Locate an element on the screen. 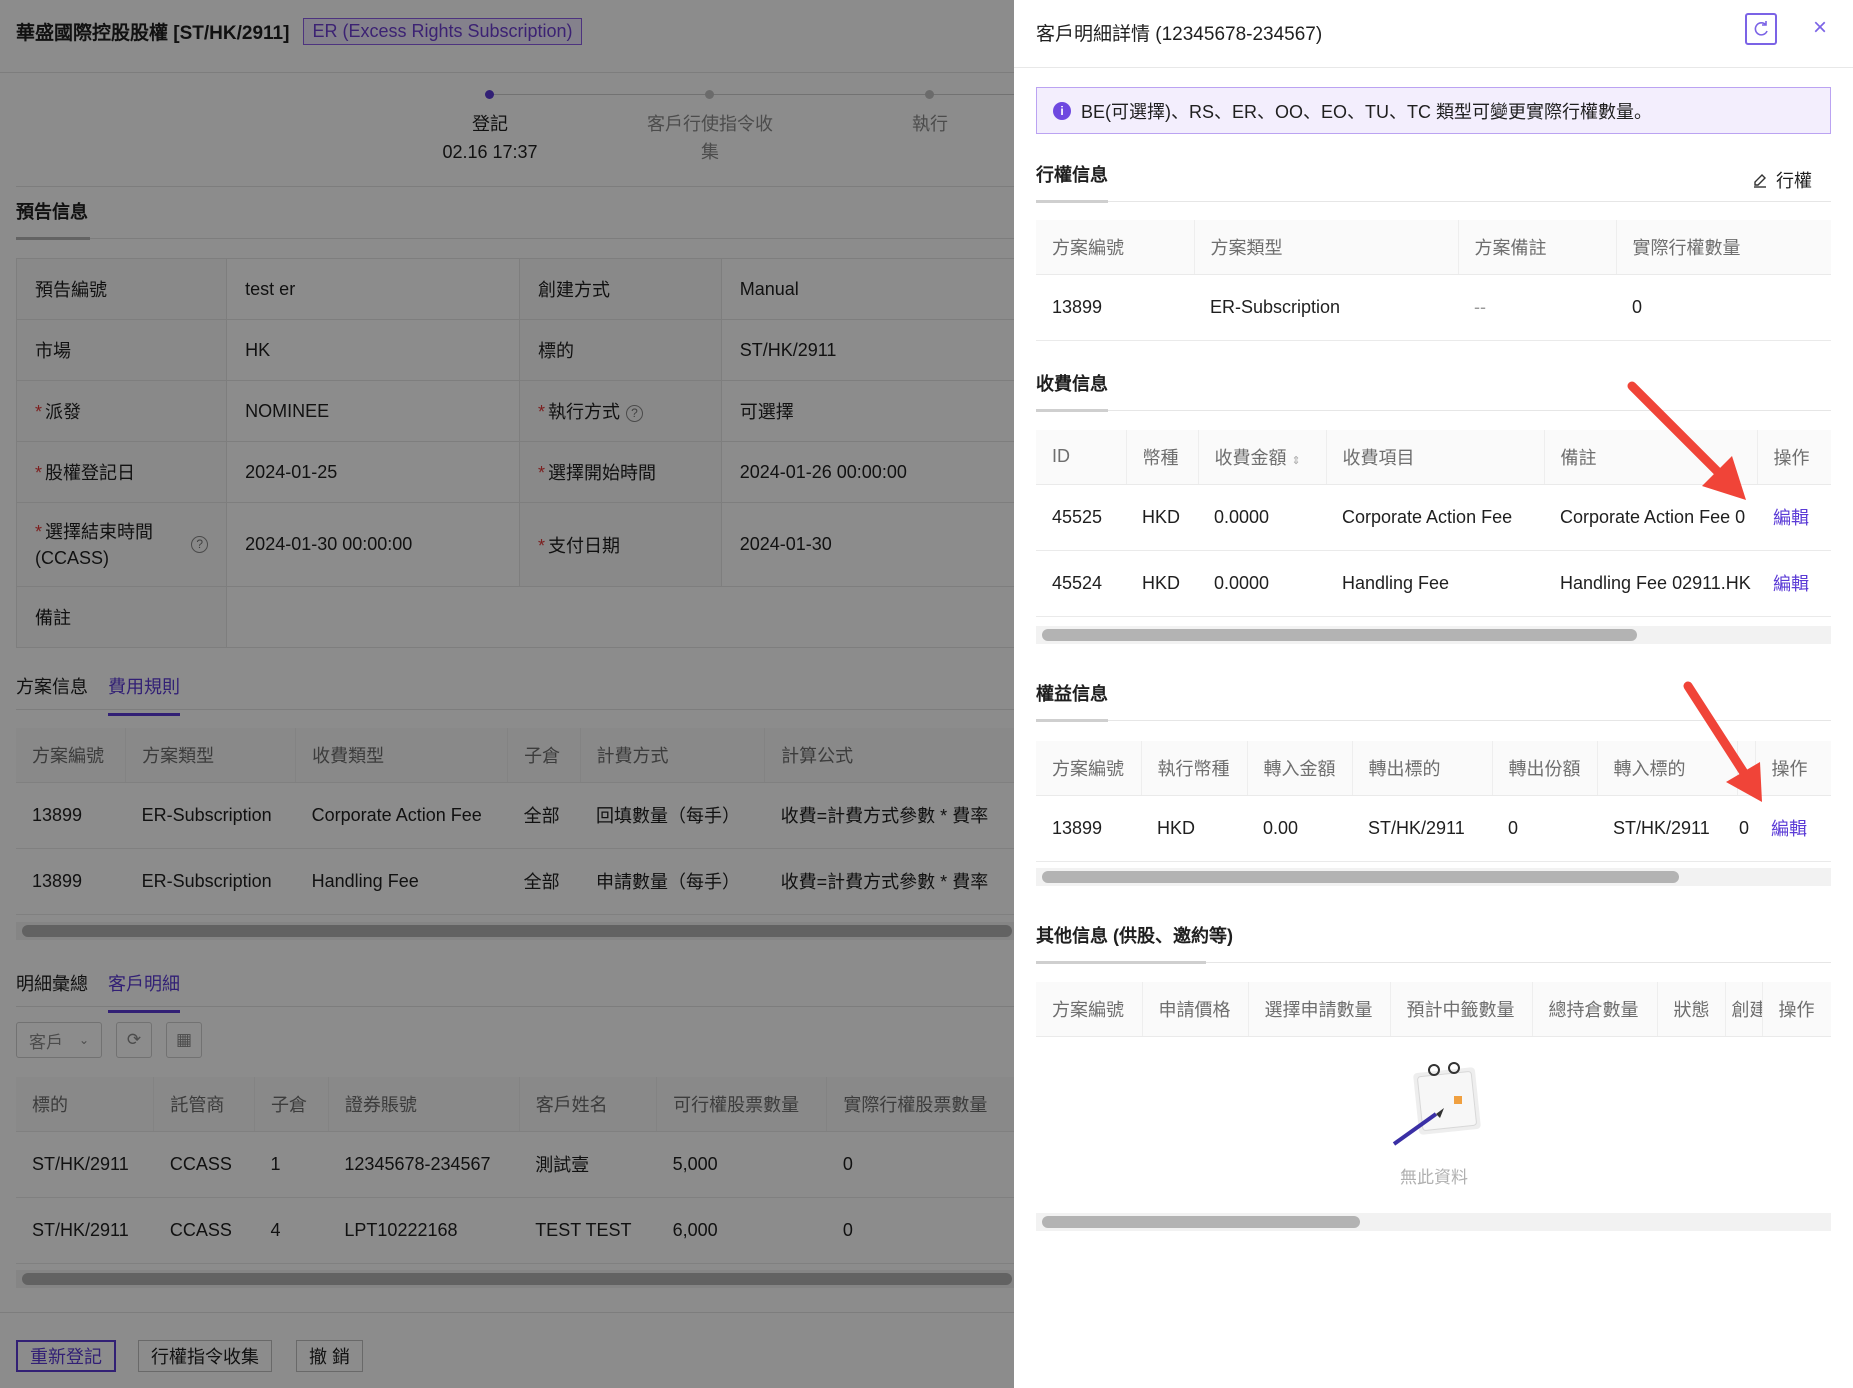  drawer-close-button: × is located at coordinates (1820, 28).